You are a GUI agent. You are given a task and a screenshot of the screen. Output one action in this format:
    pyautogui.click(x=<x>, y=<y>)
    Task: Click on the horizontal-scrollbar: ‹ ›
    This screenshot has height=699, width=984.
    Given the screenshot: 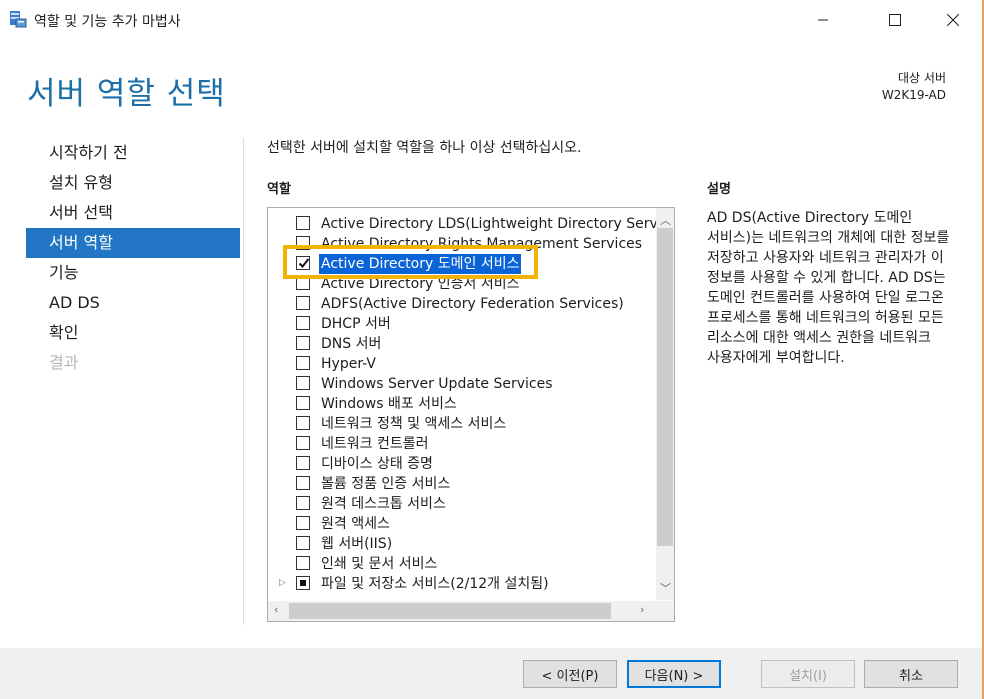 What is the action you would take?
    pyautogui.click(x=471, y=611)
    